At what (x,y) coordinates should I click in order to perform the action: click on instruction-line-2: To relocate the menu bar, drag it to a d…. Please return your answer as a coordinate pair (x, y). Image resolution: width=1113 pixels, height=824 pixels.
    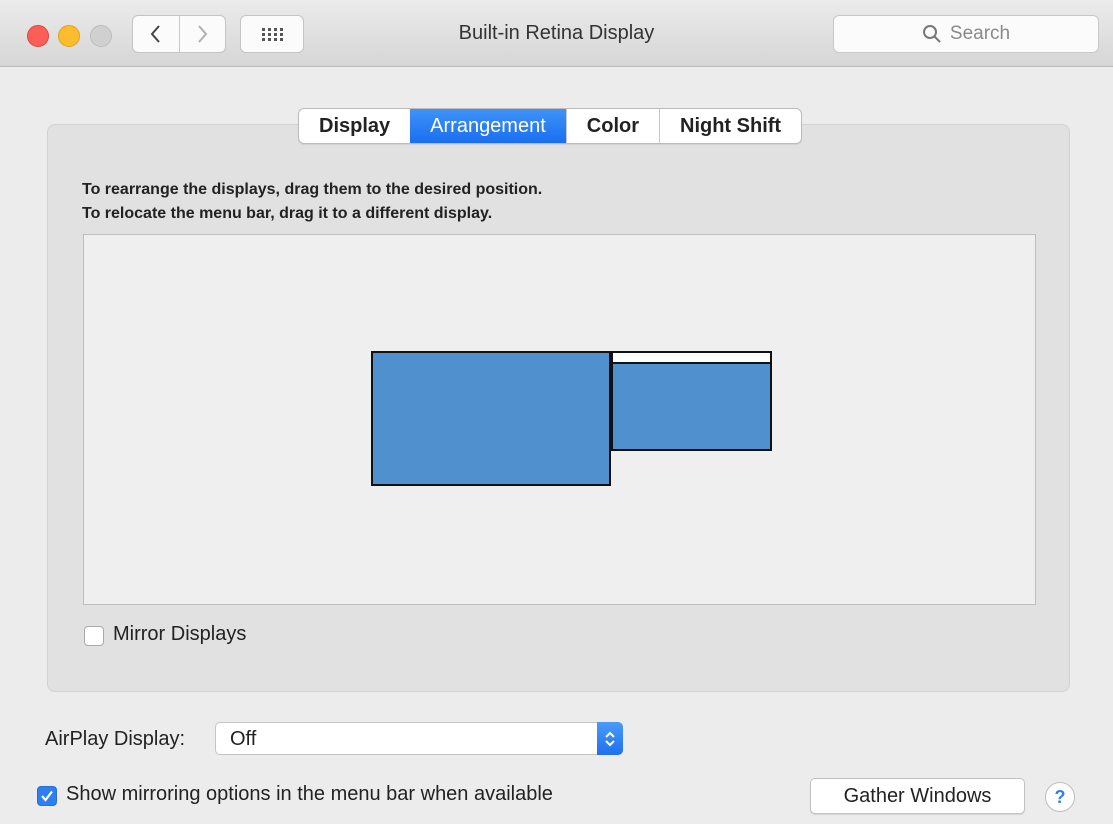
    Looking at the image, I should click on (287, 213).